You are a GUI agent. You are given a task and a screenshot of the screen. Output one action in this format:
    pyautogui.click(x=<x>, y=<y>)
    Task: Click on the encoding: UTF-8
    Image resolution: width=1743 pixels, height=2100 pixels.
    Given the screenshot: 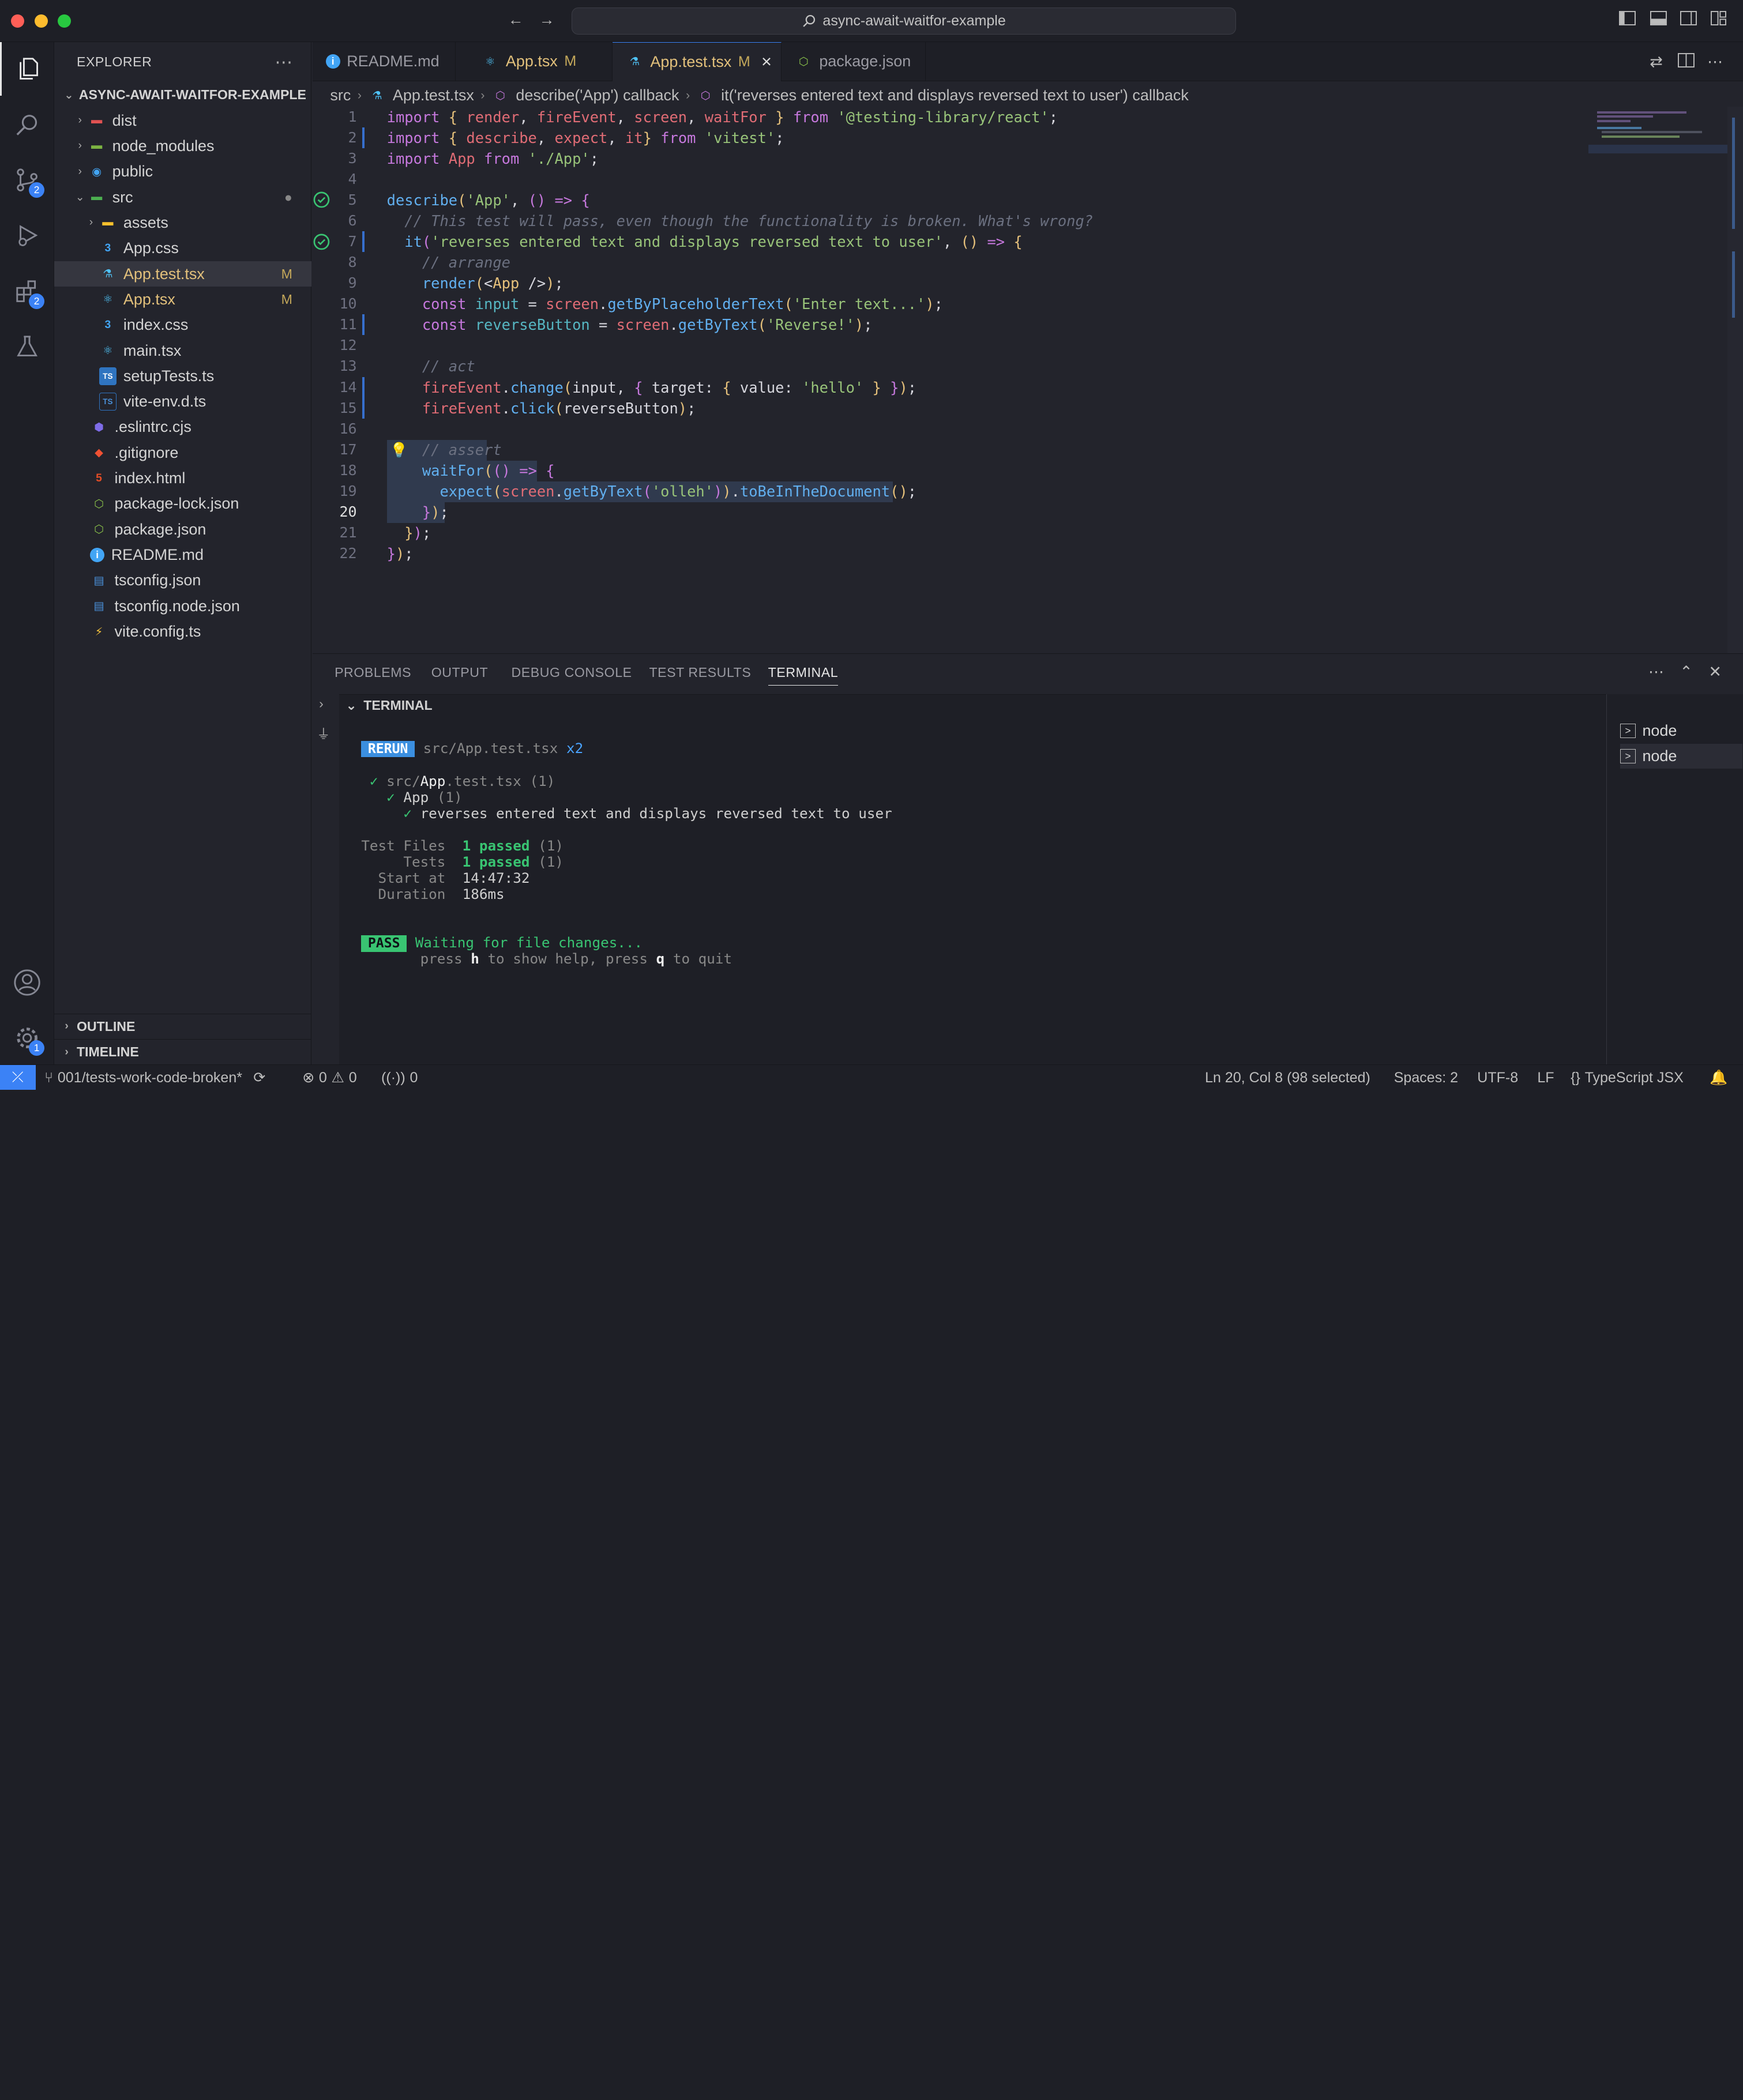 What is the action you would take?
    pyautogui.click(x=1497, y=1077)
    